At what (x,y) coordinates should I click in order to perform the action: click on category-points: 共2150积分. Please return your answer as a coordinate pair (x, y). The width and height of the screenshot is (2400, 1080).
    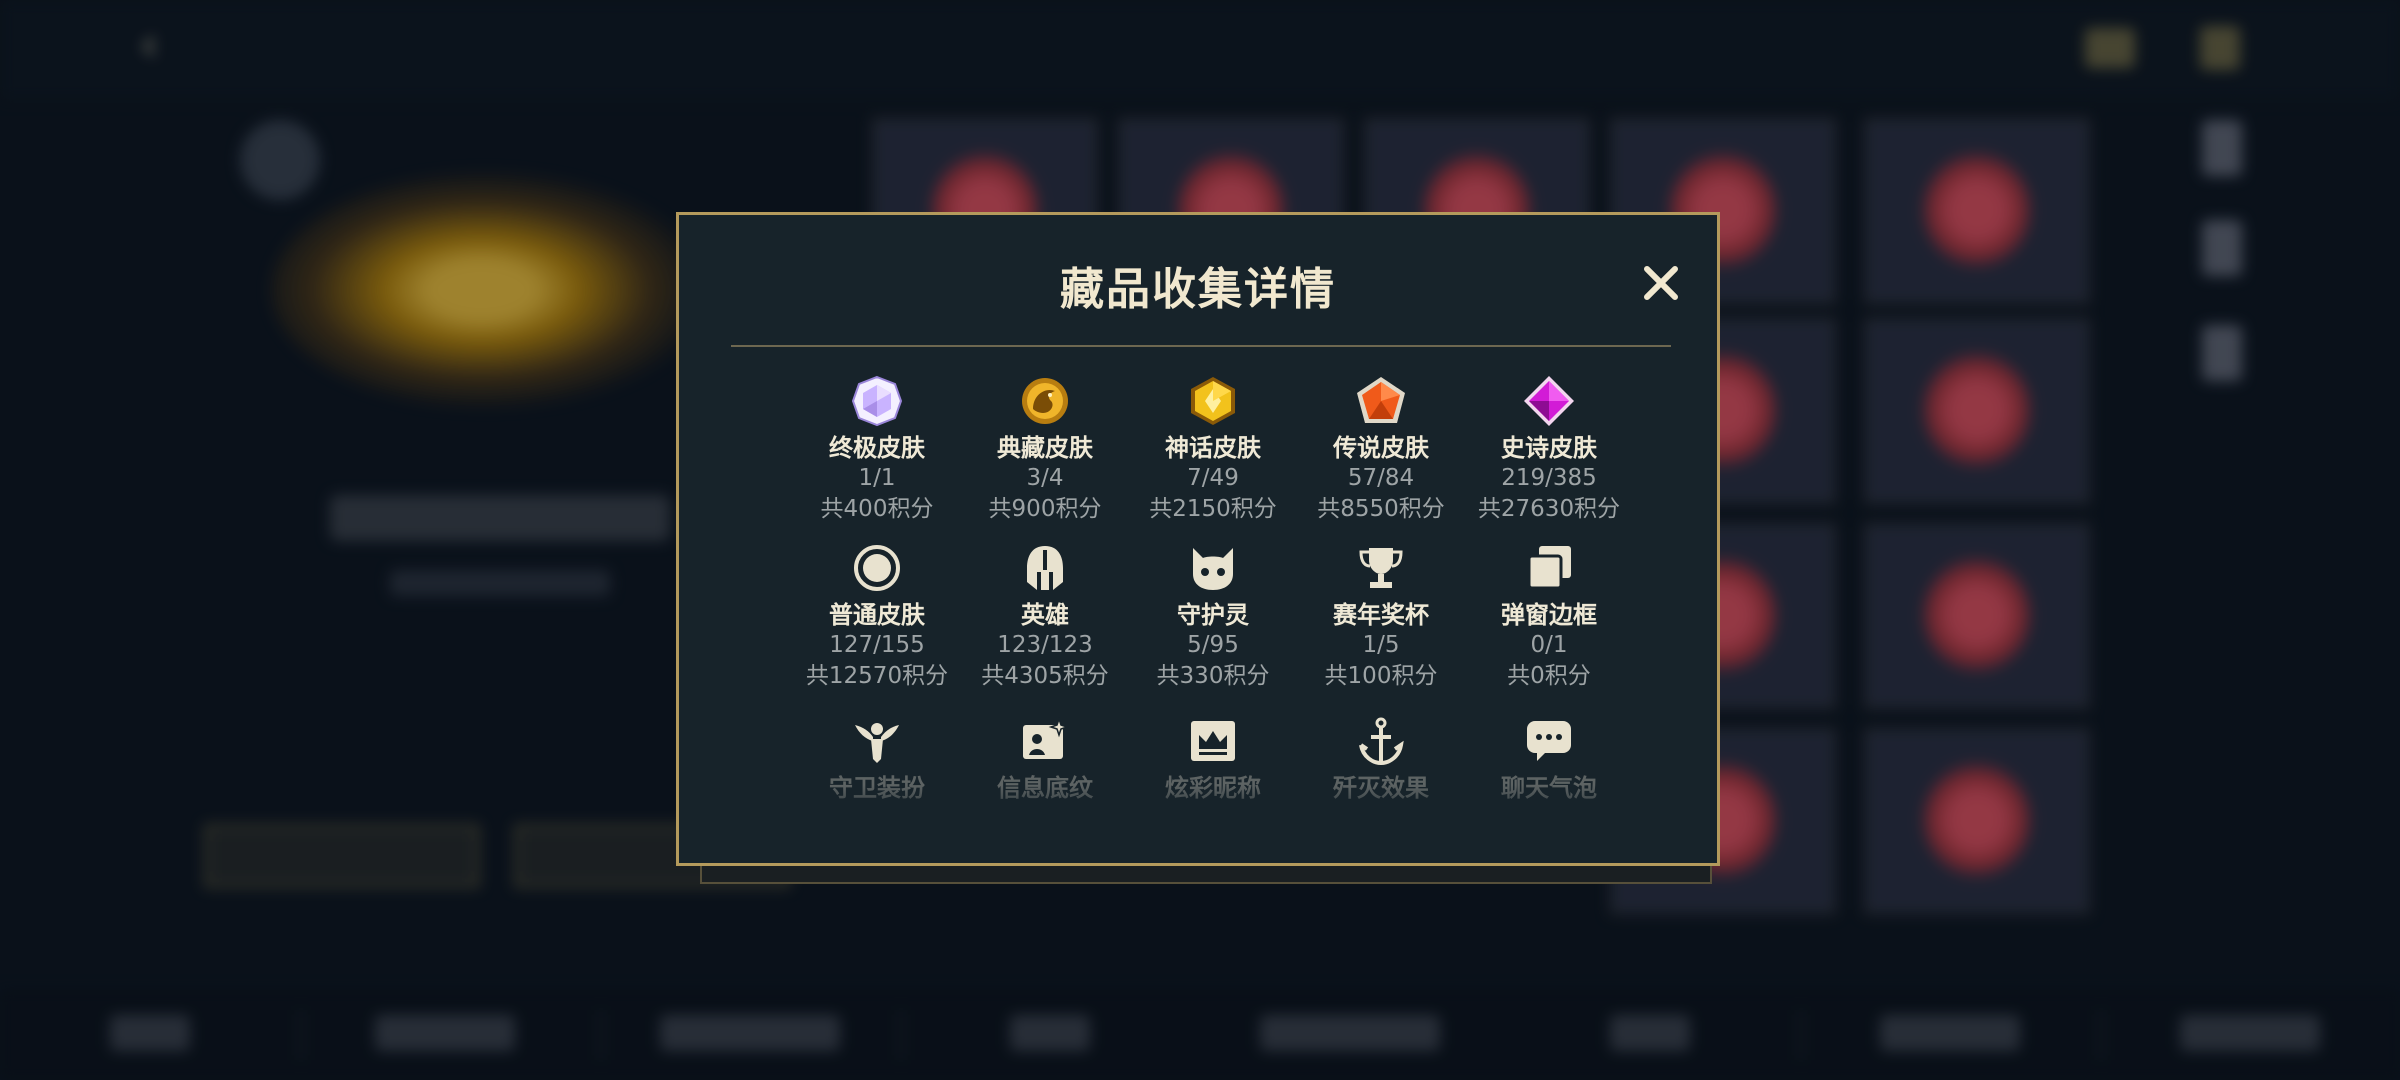
    Looking at the image, I should click on (1213, 509).